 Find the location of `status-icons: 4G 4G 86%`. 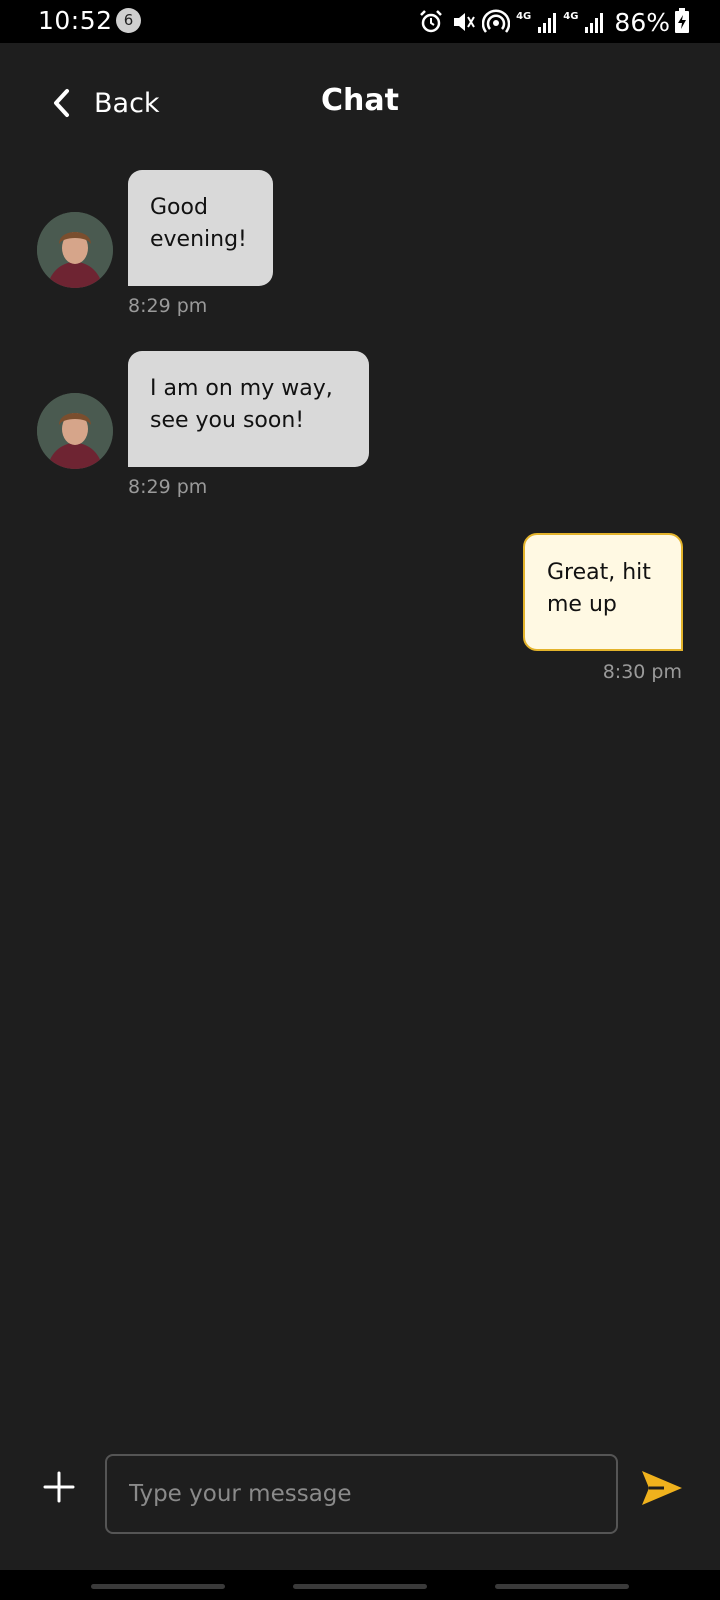

status-icons: 4G 4G 86% is located at coordinates (544, 22).